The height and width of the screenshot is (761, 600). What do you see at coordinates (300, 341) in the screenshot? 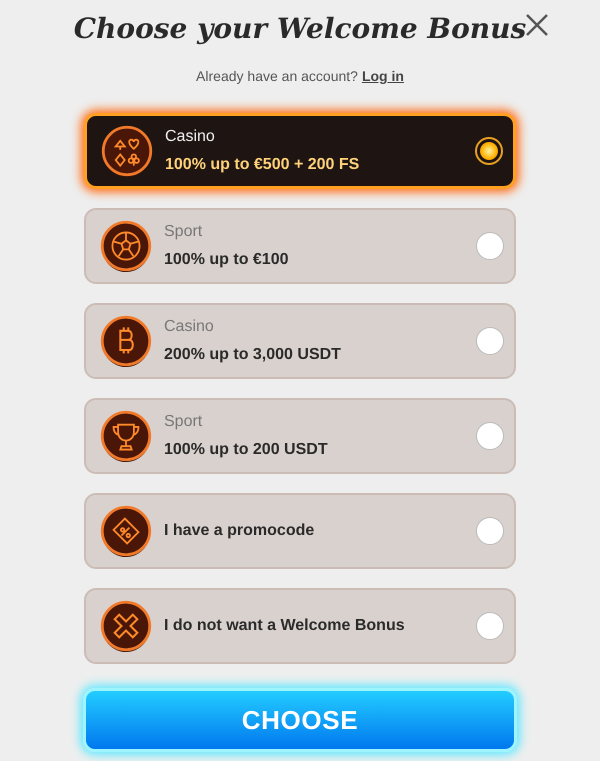
I see `bonus-option: Casino 200% up to 3,000 USDT` at bounding box center [300, 341].